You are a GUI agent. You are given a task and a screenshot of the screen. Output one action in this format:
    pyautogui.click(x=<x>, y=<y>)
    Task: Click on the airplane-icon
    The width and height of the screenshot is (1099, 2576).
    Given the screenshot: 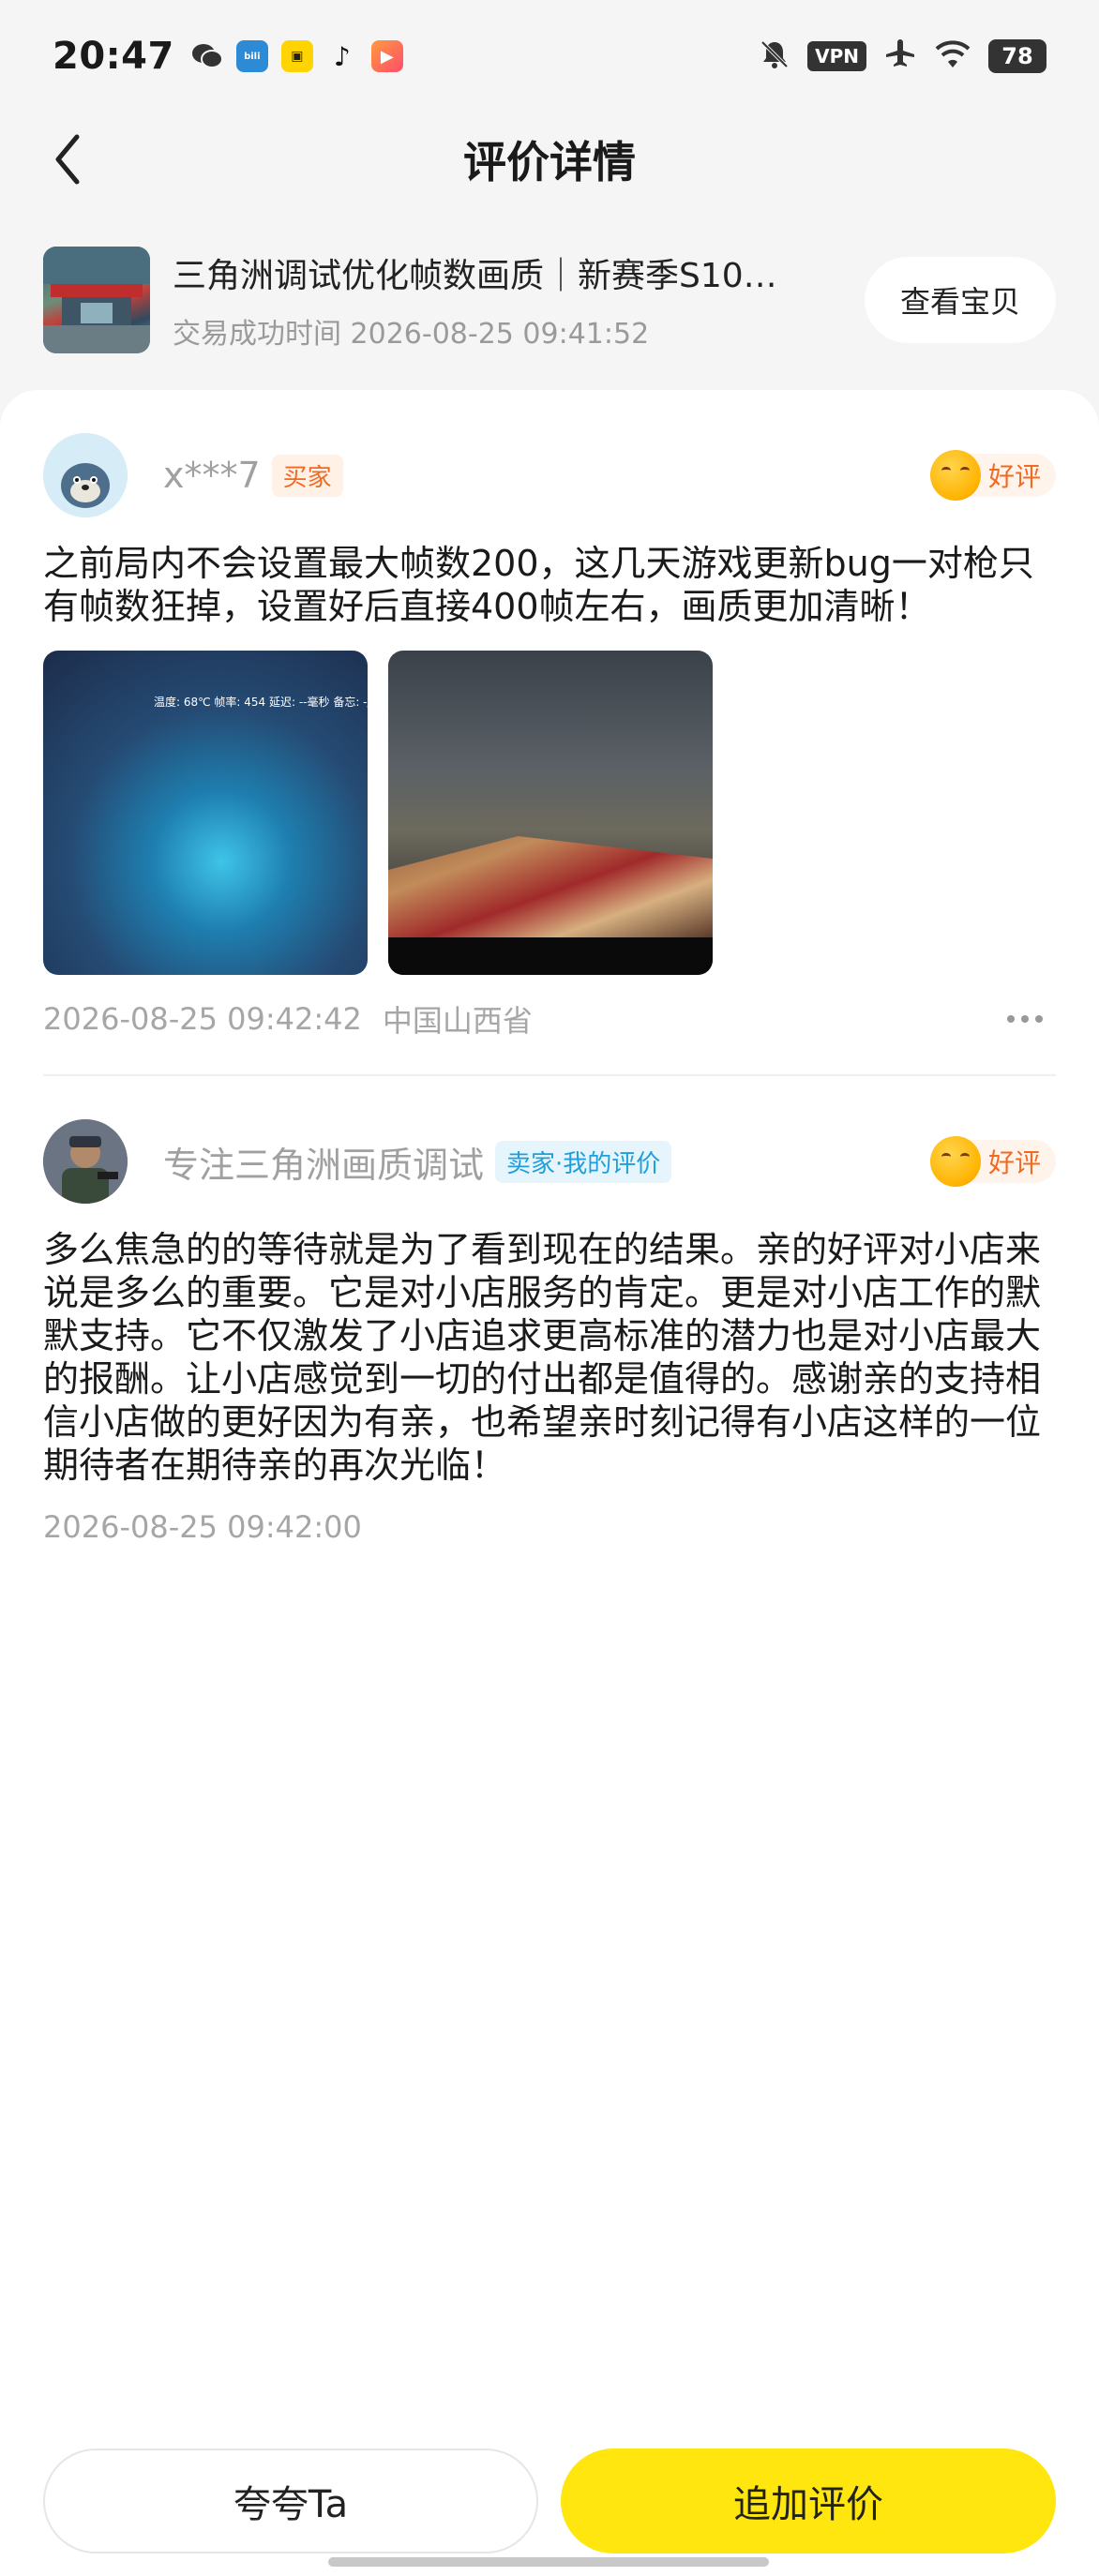 What is the action you would take?
    pyautogui.click(x=900, y=56)
    